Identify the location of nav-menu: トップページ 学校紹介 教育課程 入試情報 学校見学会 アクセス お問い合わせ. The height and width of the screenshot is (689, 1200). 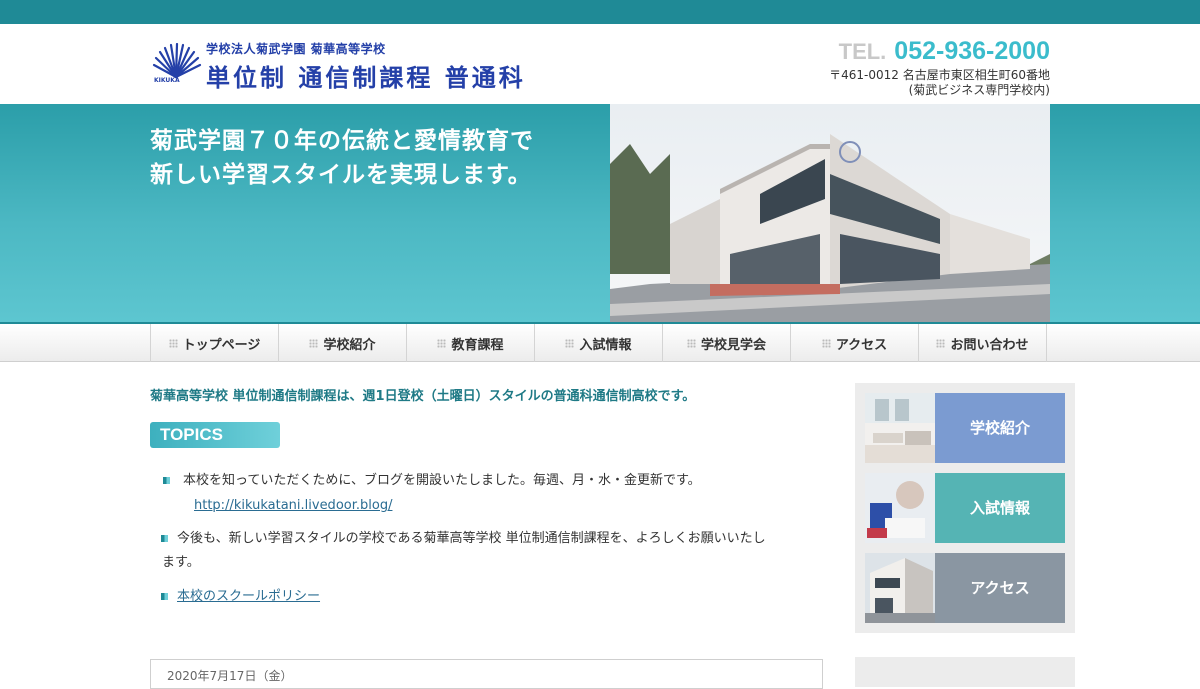
(598, 343).